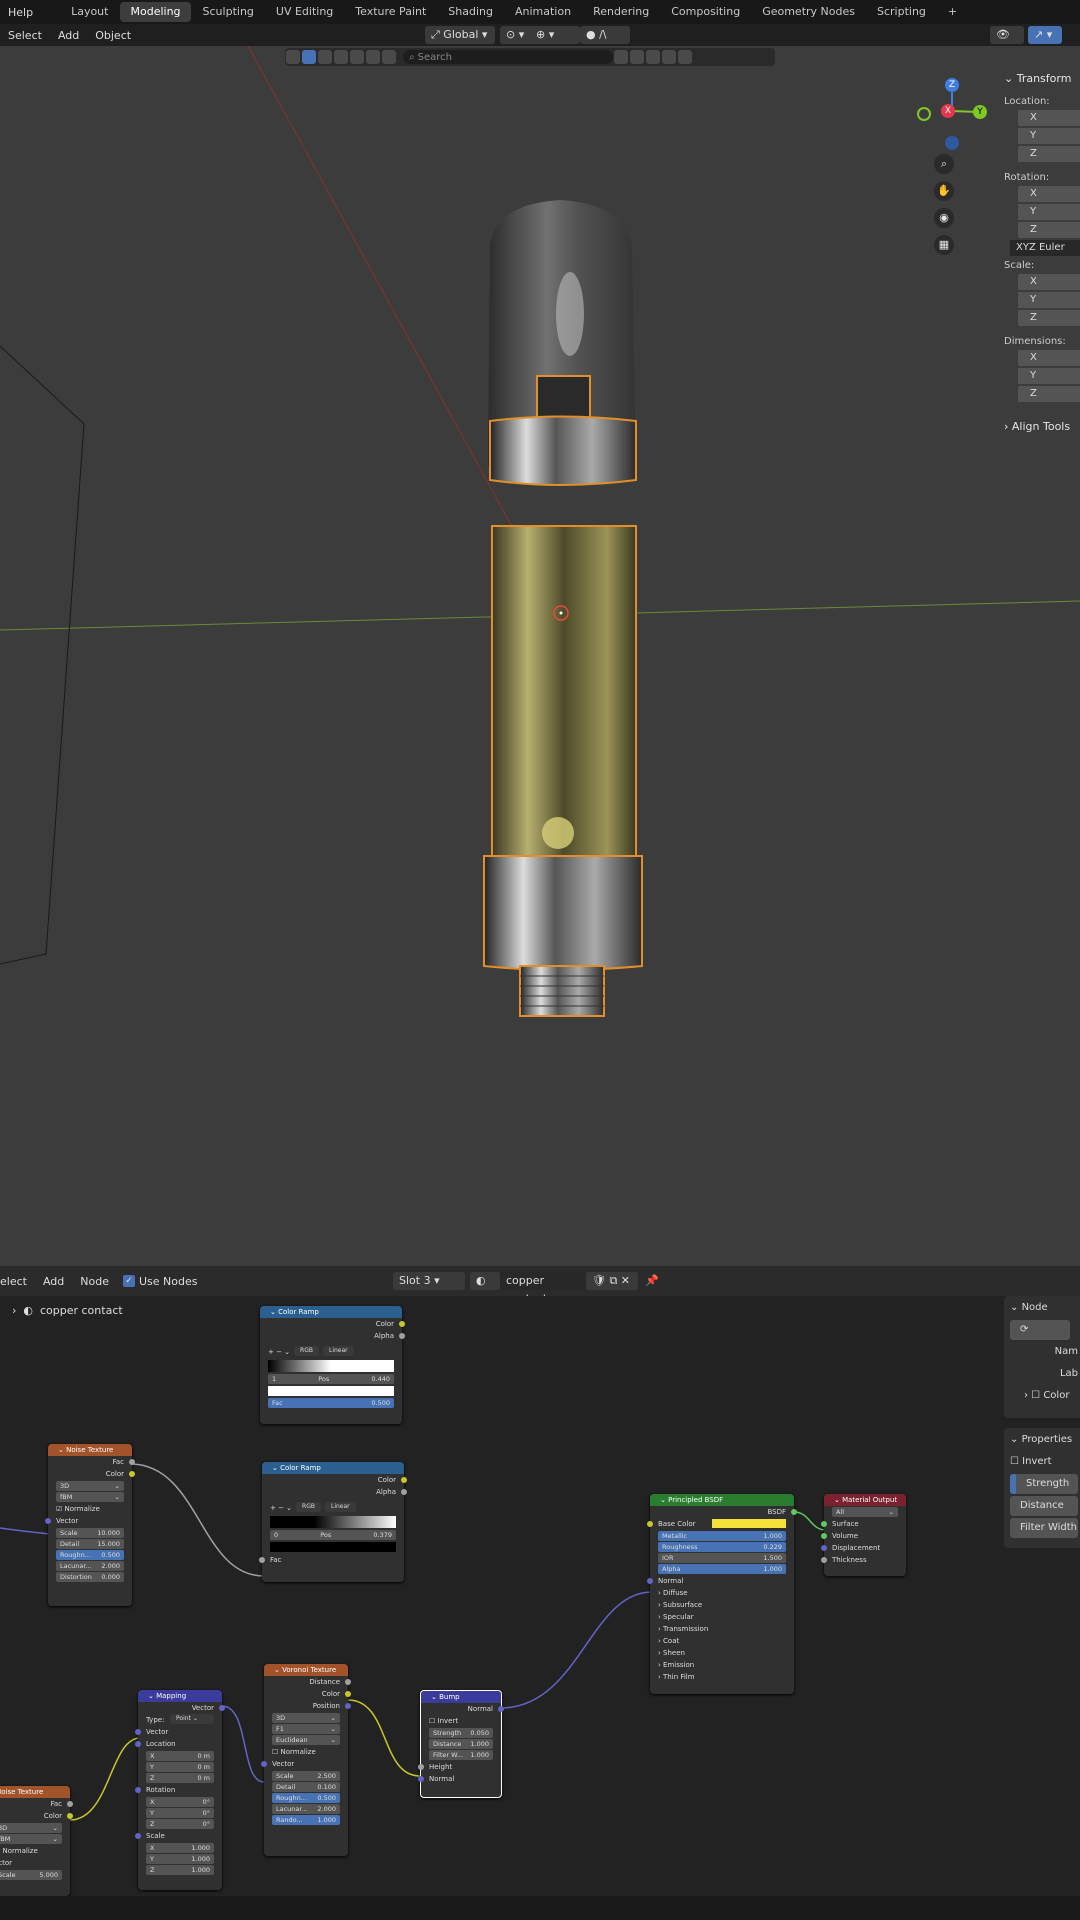 The image size is (1080, 1920). Describe the element at coordinates (1044, 1484) in the screenshot. I see `strength-field: Strength` at that location.